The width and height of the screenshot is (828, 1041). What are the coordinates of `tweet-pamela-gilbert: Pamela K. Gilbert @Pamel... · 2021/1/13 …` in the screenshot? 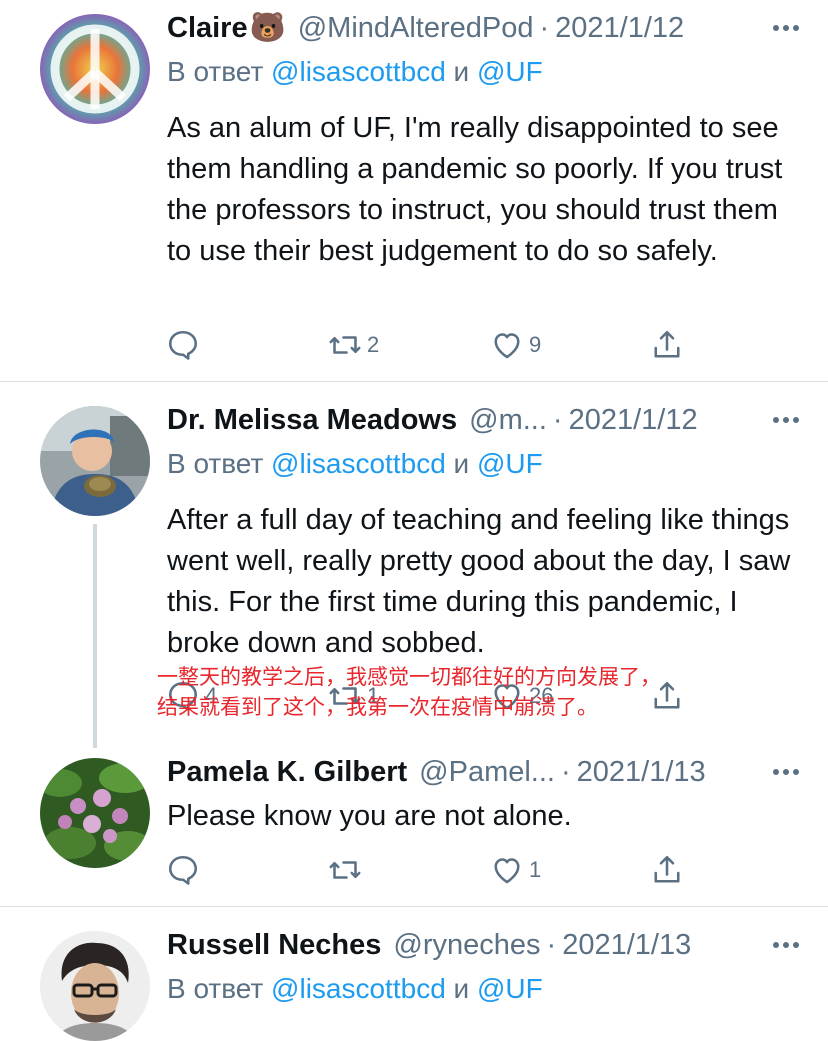 It's located at (414, 828).